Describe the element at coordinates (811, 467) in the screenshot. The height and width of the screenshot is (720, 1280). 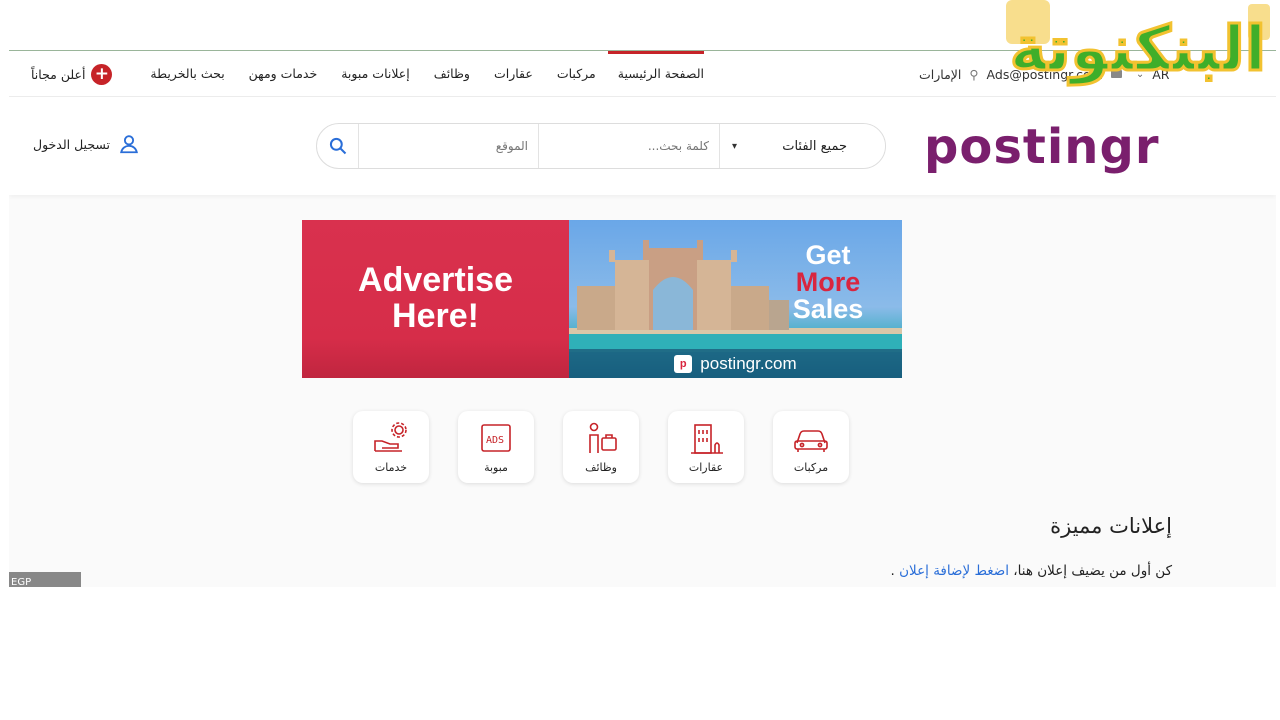
I see `category-label: مركبات` at that location.